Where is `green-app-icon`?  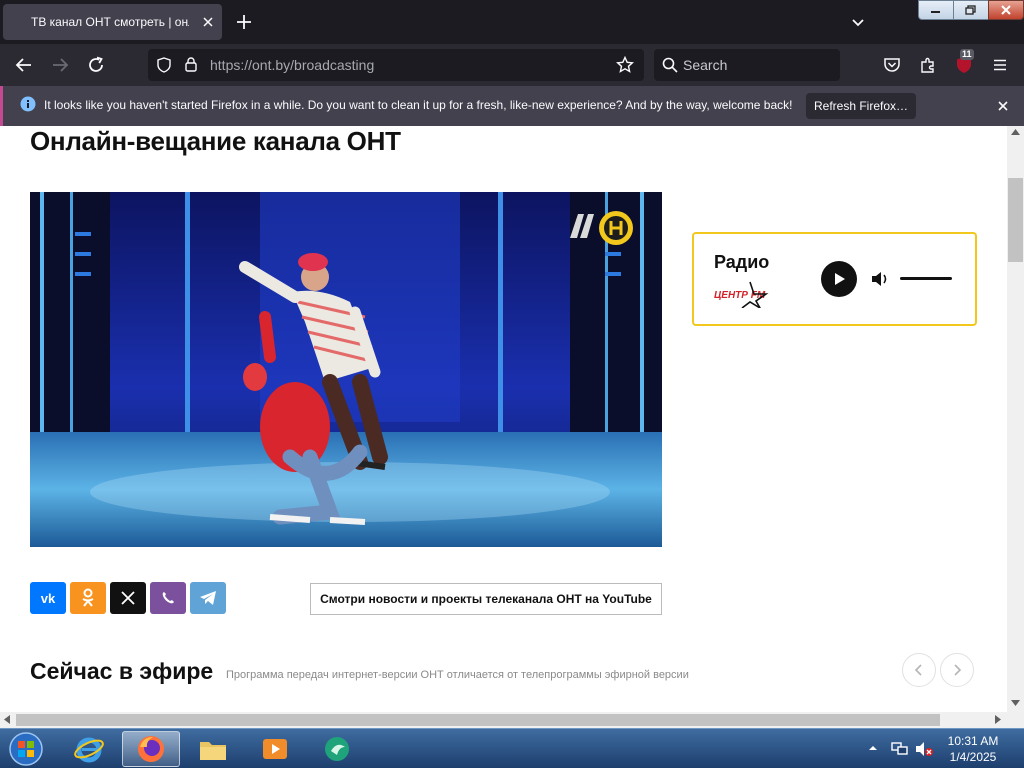
green-app-icon is located at coordinates (337, 749).